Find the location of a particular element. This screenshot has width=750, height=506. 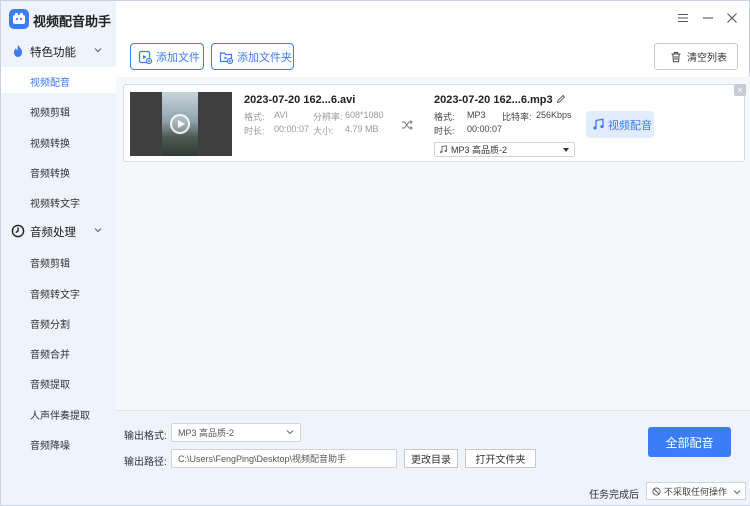

sidebar-item-video-editing: 视频剪辑 is located at coordinates (58, 110).